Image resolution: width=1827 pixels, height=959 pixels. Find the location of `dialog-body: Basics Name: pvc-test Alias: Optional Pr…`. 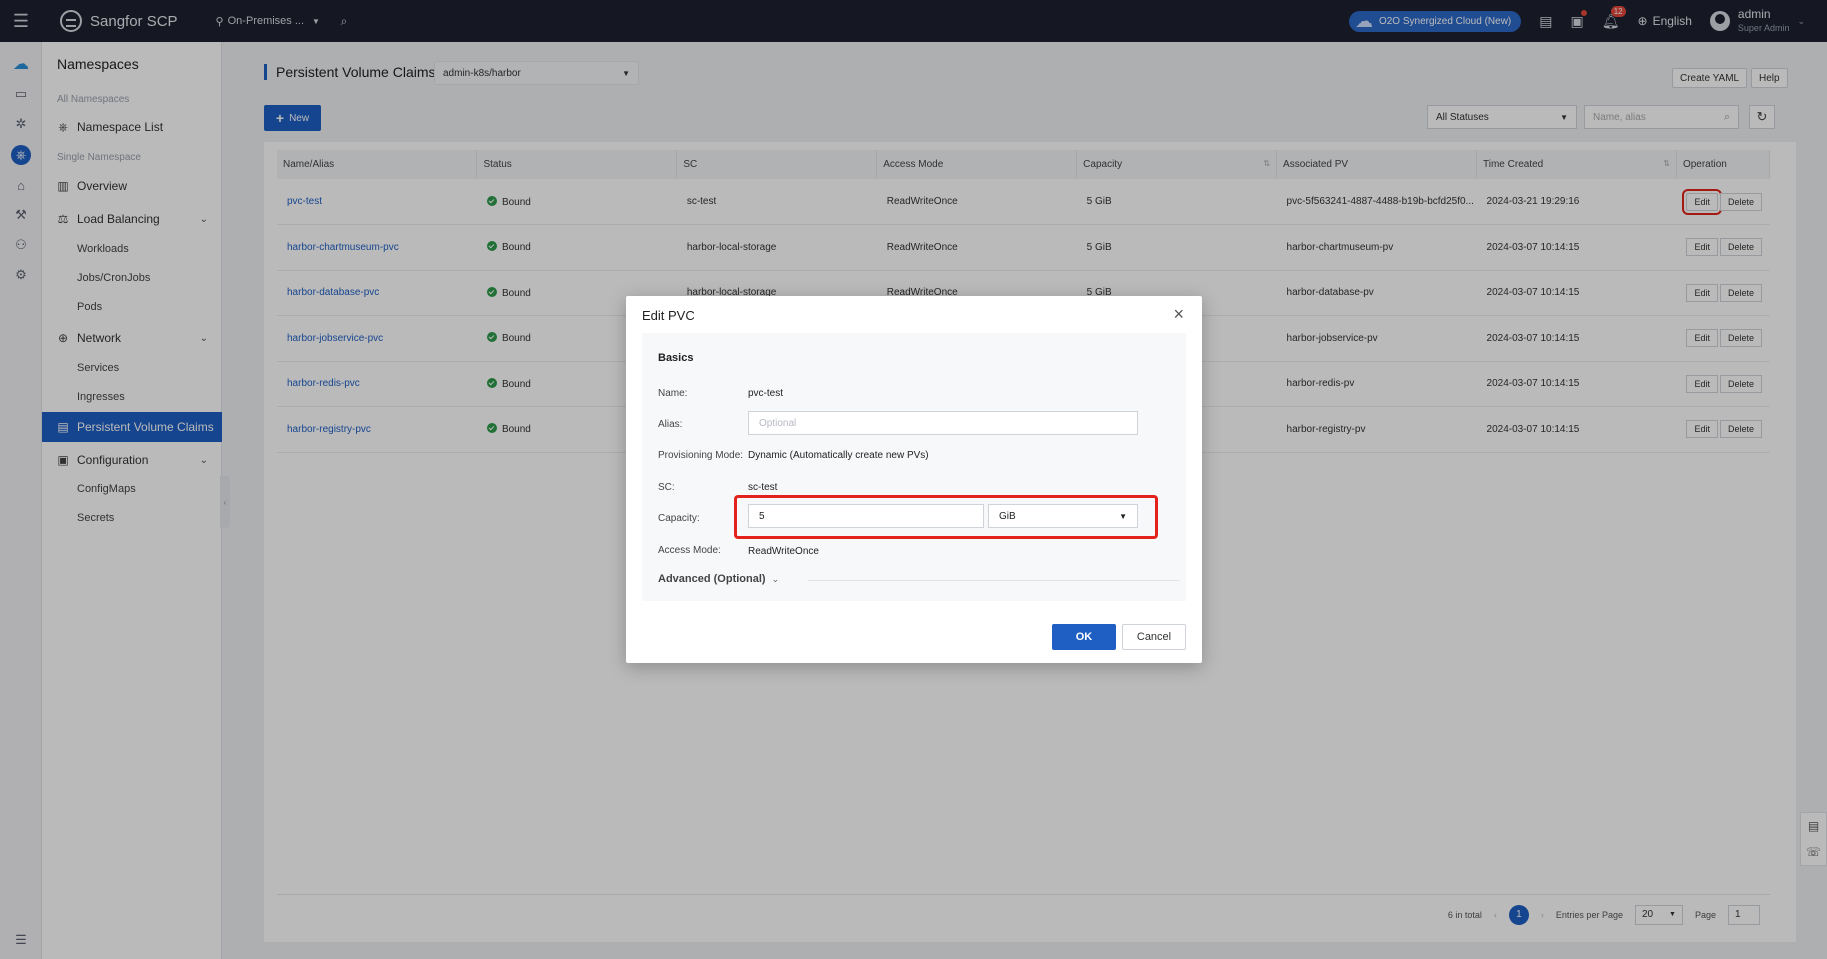

dialog-body: Basics Name: pvc-test Alias: Optional Pr… is located at coordinates (914, 467).